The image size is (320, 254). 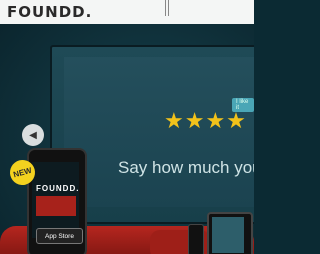 I want to click on app-store-label: App Store, so click(x=59, y=236).